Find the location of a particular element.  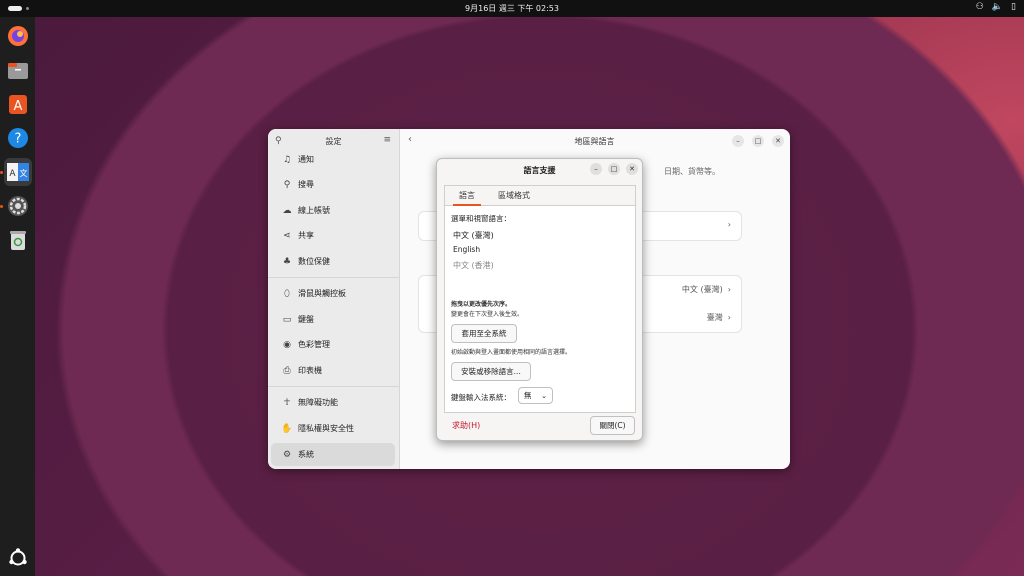

input-method-select: 無 ⌄ is located at coordinates (535, 395).